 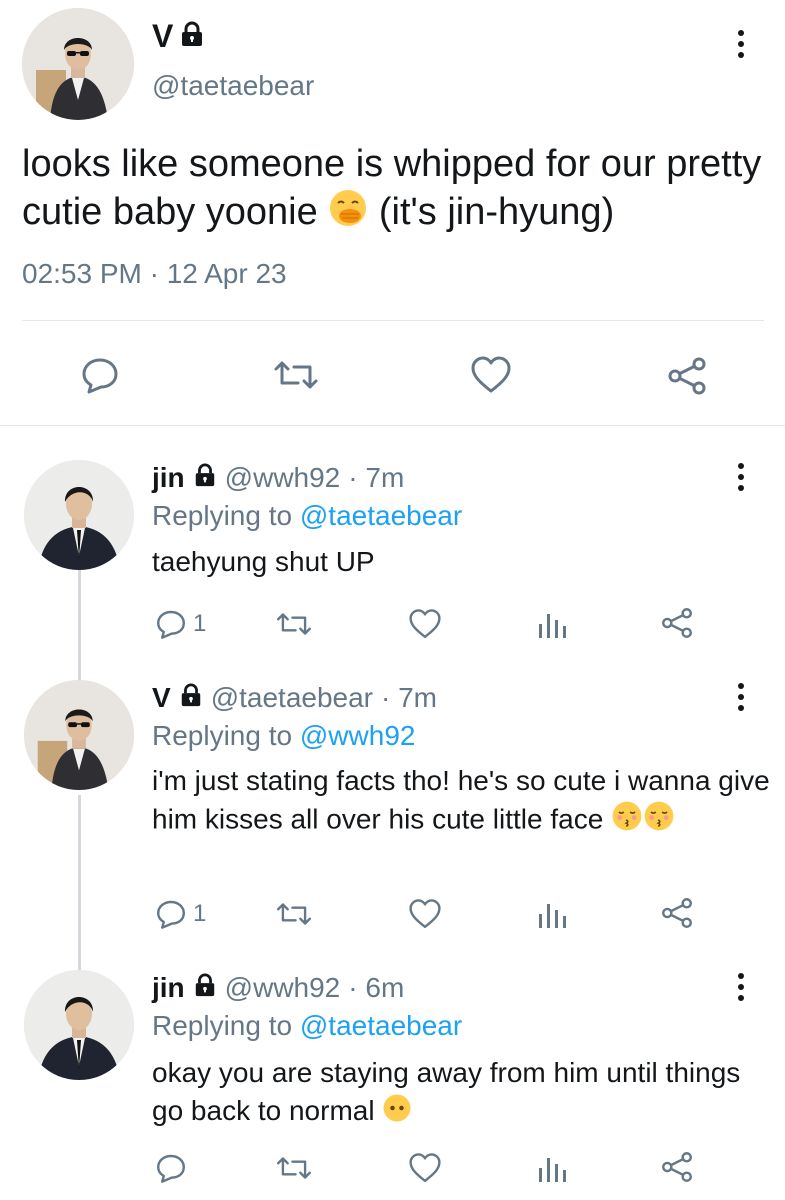 I want to click on neutral-face-emoji, so click(x=397, y=1113).